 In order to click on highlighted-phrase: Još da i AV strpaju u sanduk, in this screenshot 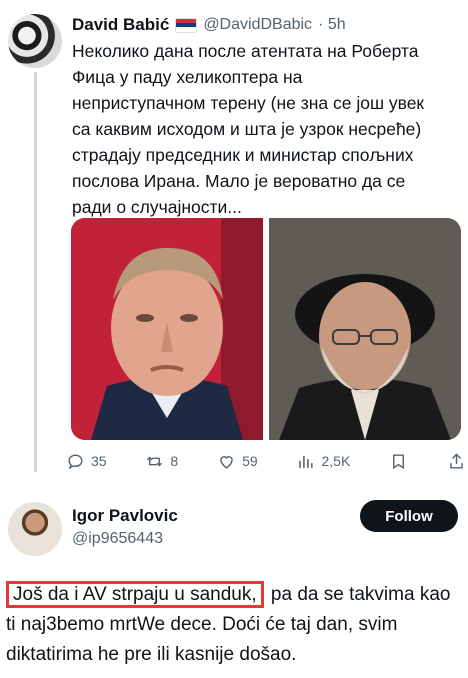, I will do `click(135, 594)`.